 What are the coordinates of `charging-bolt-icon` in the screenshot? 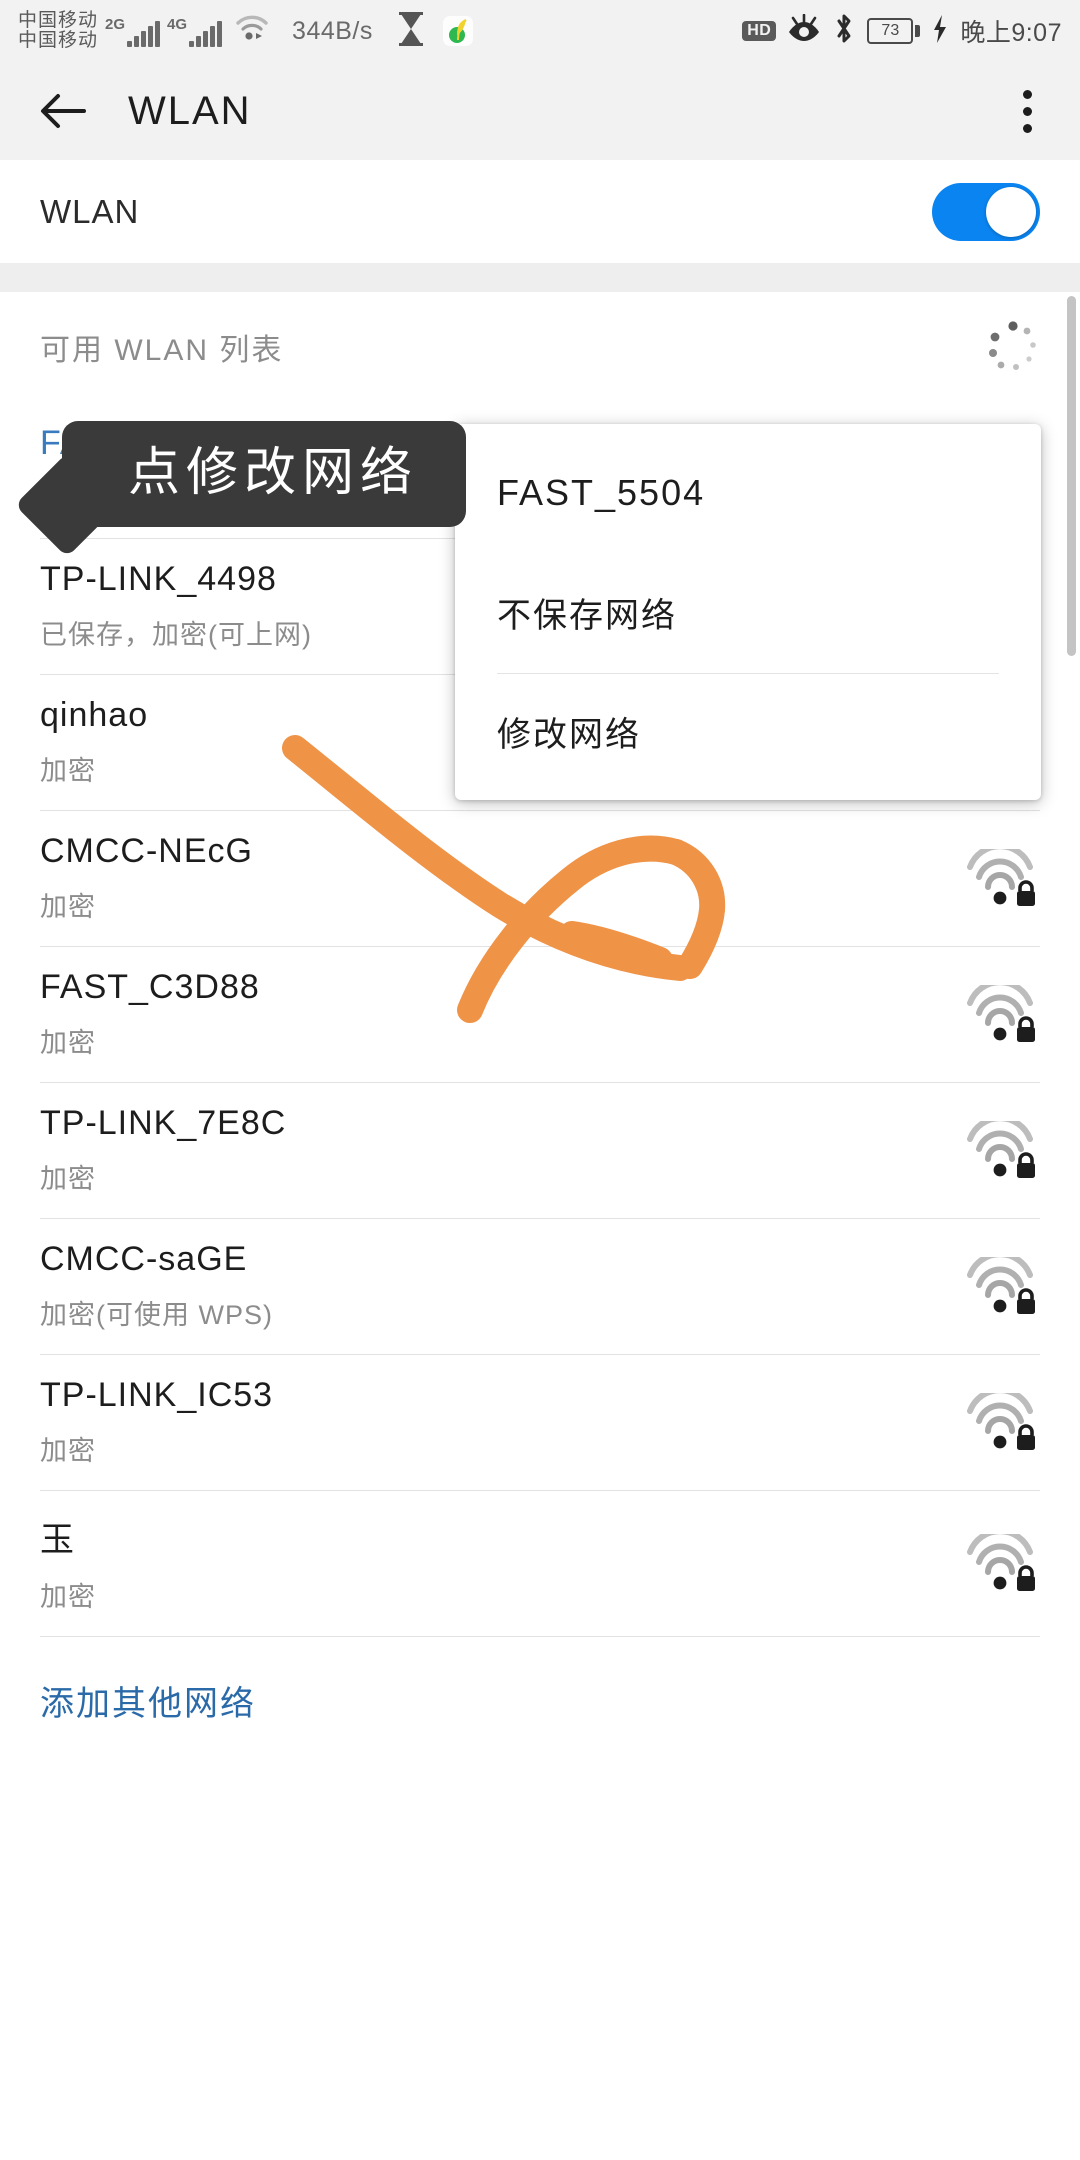 It's located at (940, 31).